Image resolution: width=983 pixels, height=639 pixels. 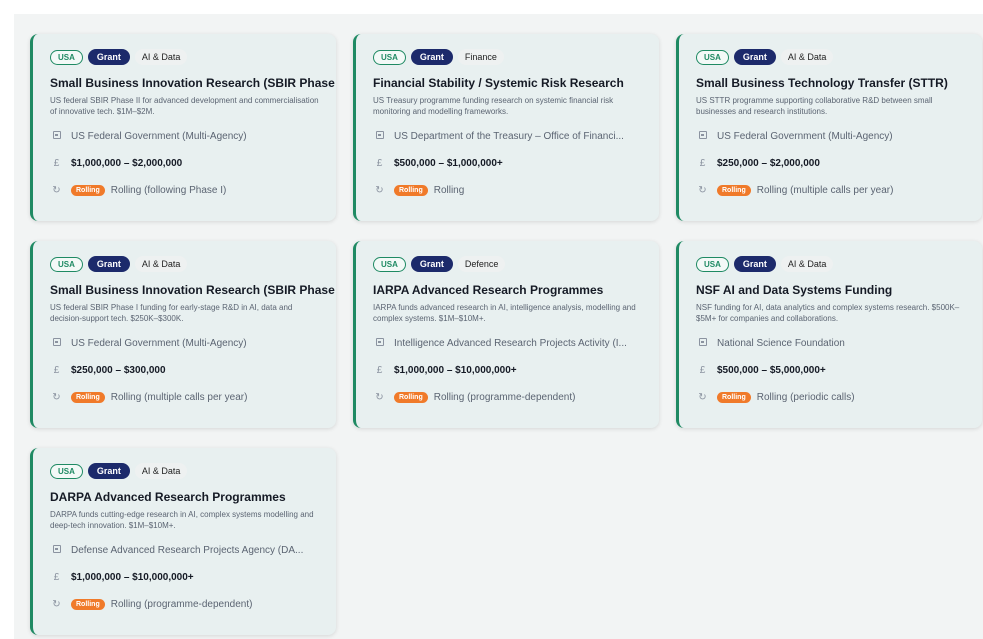 What do you see at coordinates (510, 290) in the screenshot?
I see `card-title: IARPA Advanced Research Programmes` at bounding box center [510, 290].